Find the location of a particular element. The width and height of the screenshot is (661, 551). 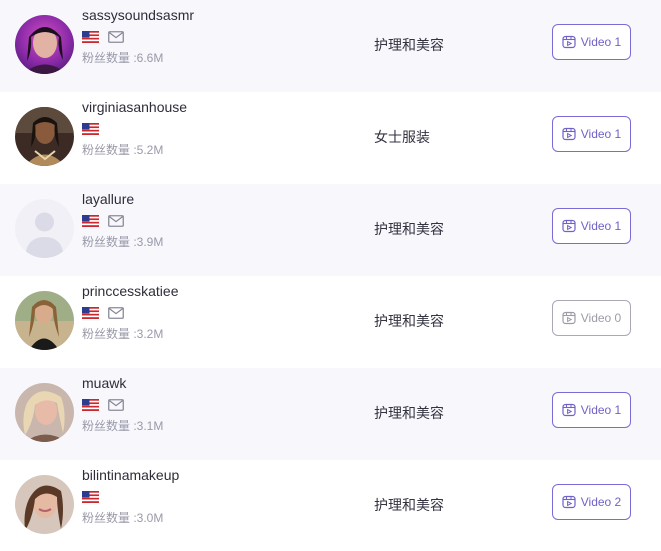

username: muawk is located at coordinates (104, 383).